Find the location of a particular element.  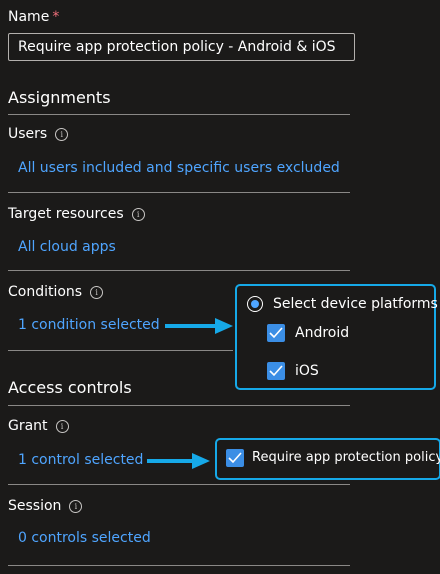

target-resources-label-row: Target resources i is located at coordinates (76, 214).